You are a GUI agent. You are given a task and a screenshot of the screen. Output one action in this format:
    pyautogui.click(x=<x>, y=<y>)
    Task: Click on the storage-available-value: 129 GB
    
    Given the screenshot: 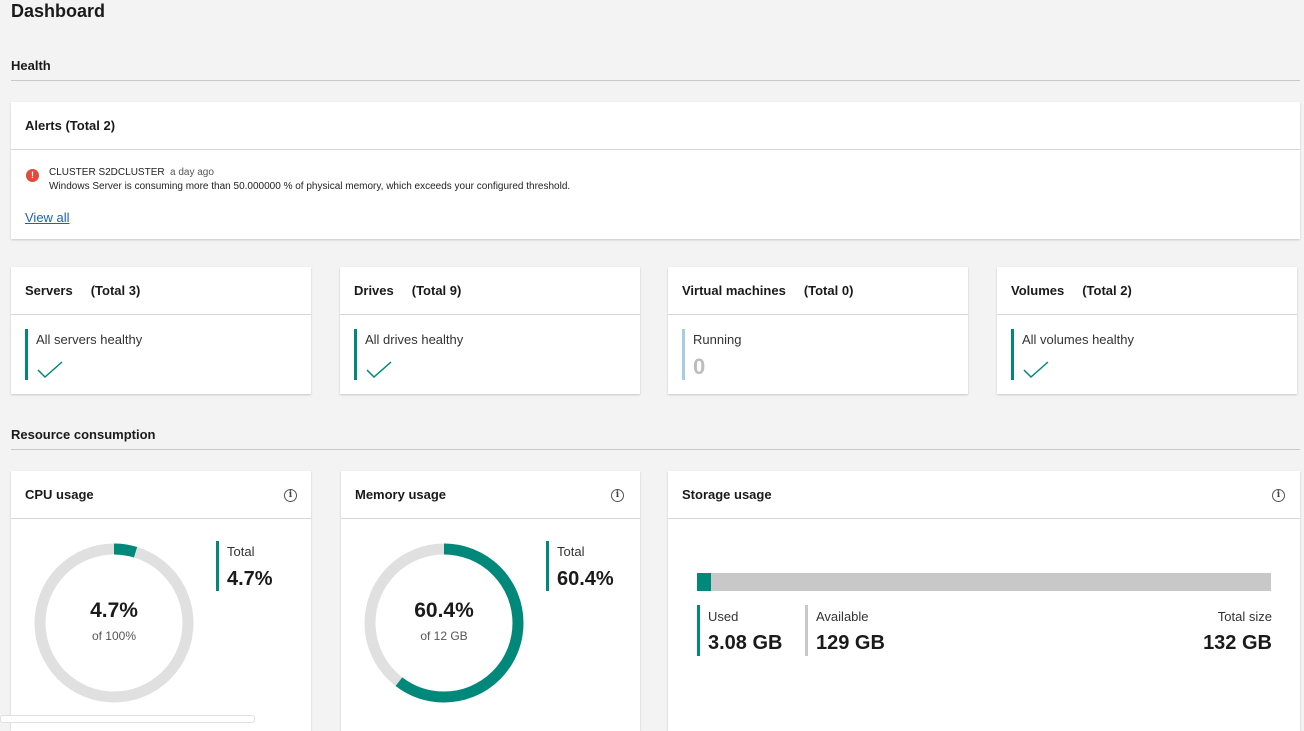 What is the action you would take?
    pyautogui.click(x=850, y=643)
    